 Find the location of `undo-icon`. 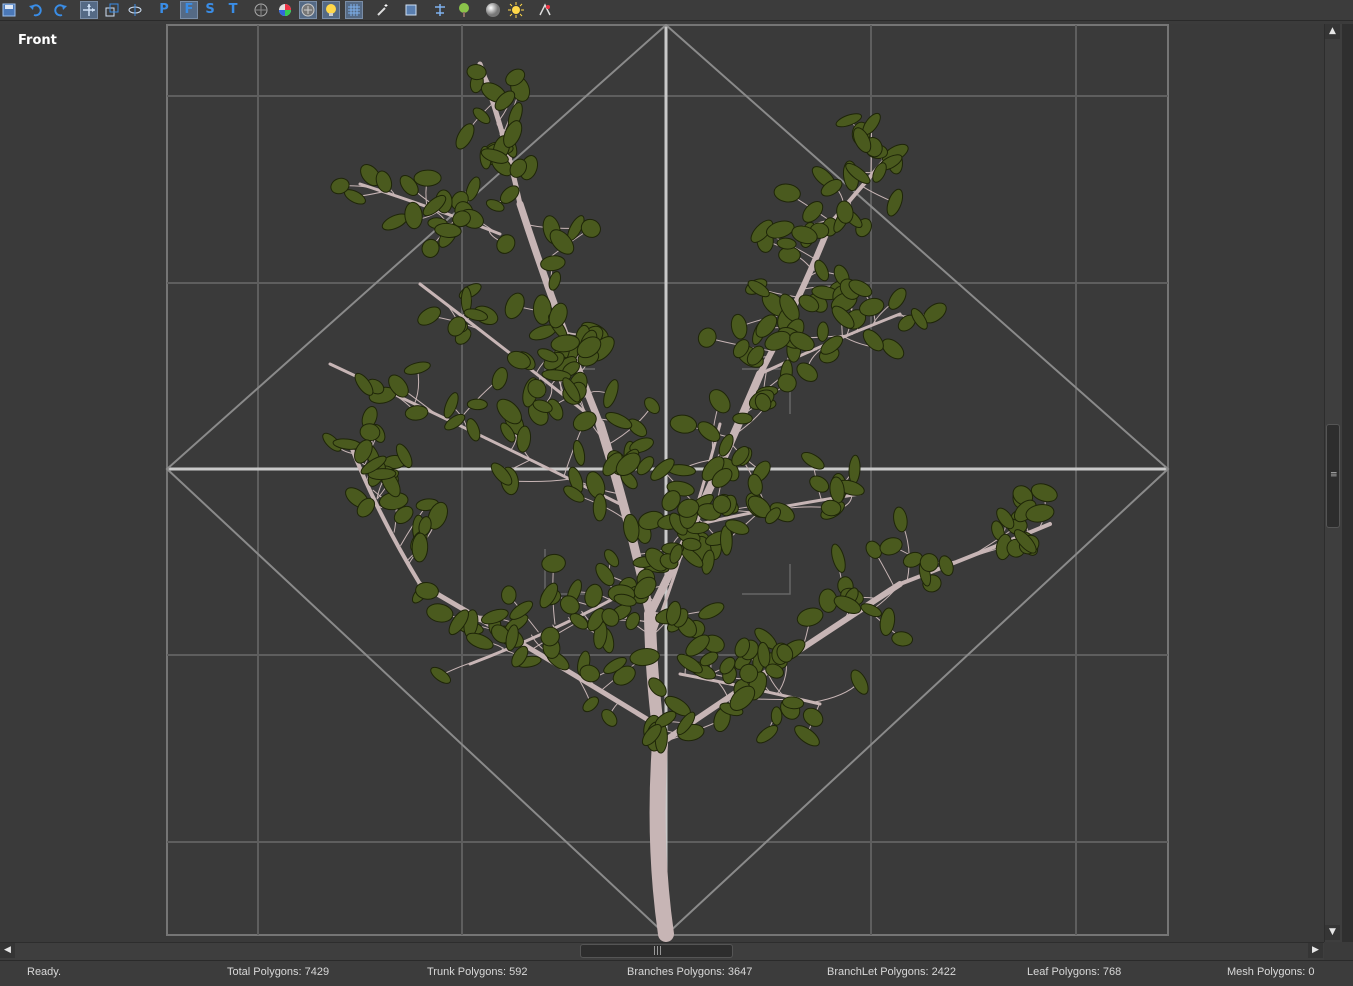

undo-icon is located at coordinates (36, 10).